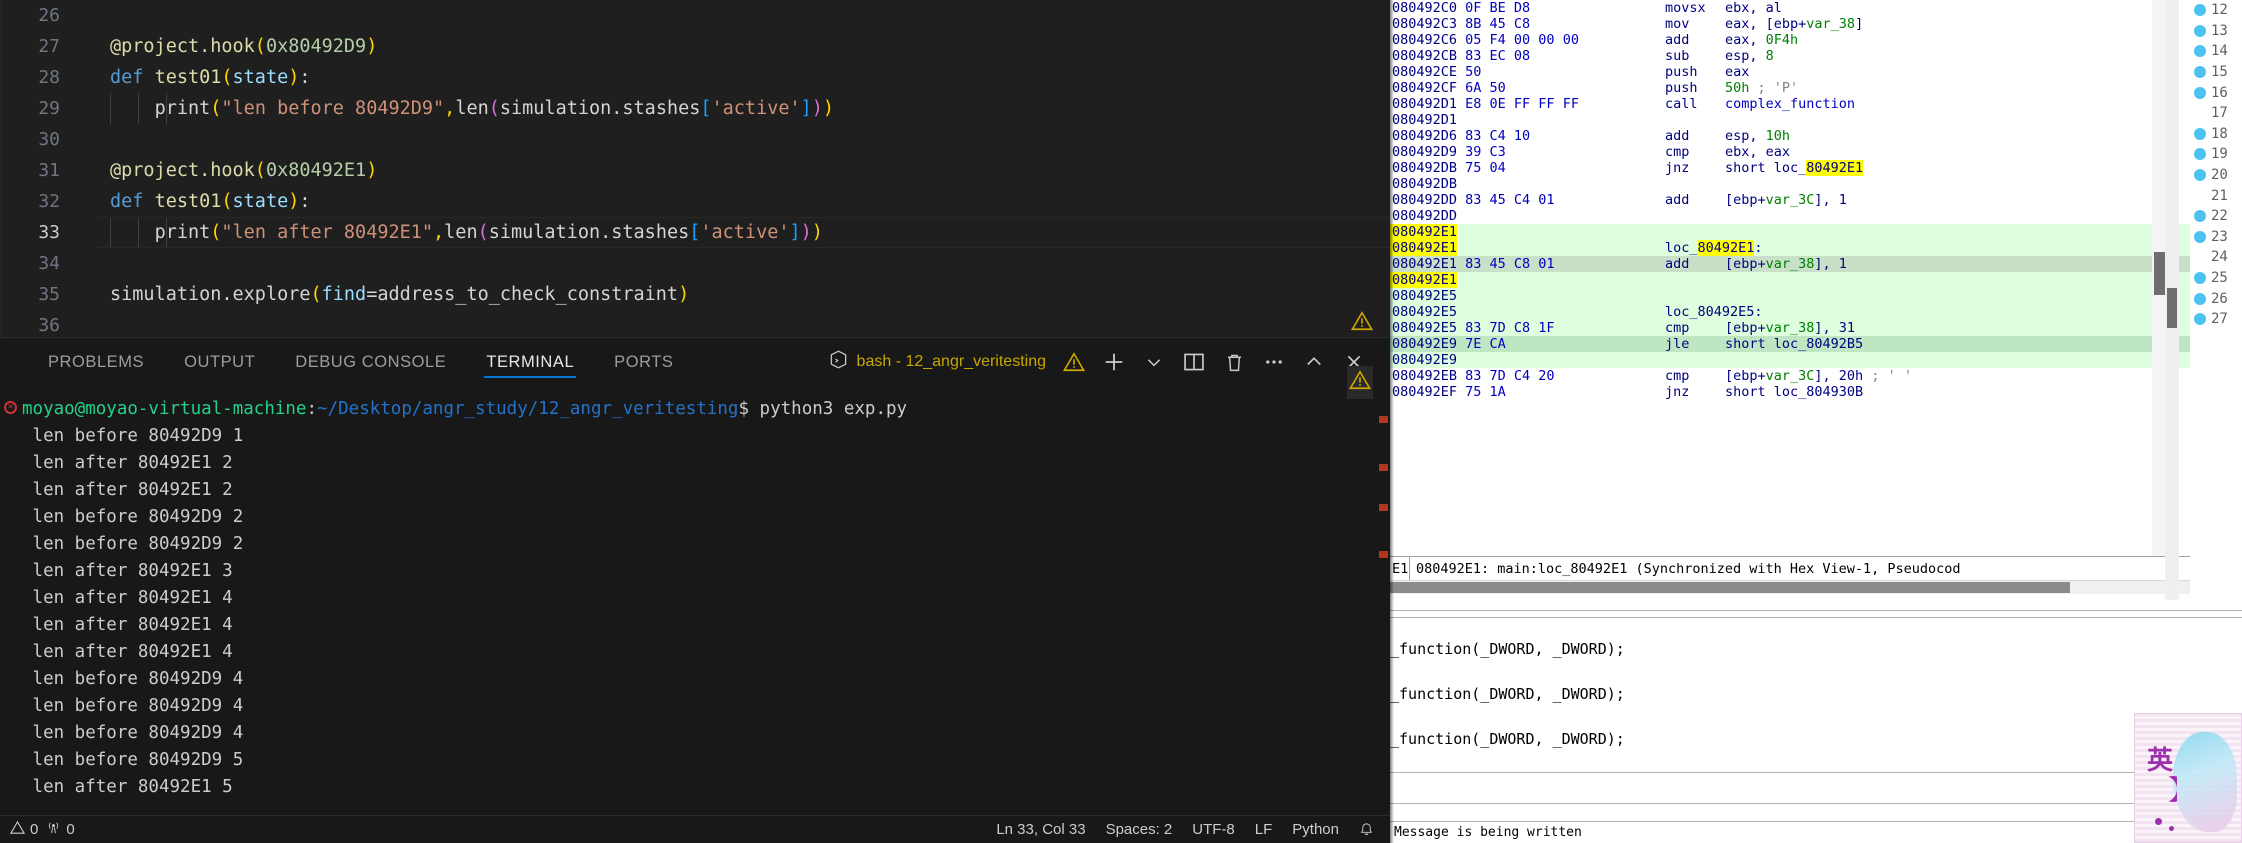  I want to click on bell-icon, so click(1366, 829).